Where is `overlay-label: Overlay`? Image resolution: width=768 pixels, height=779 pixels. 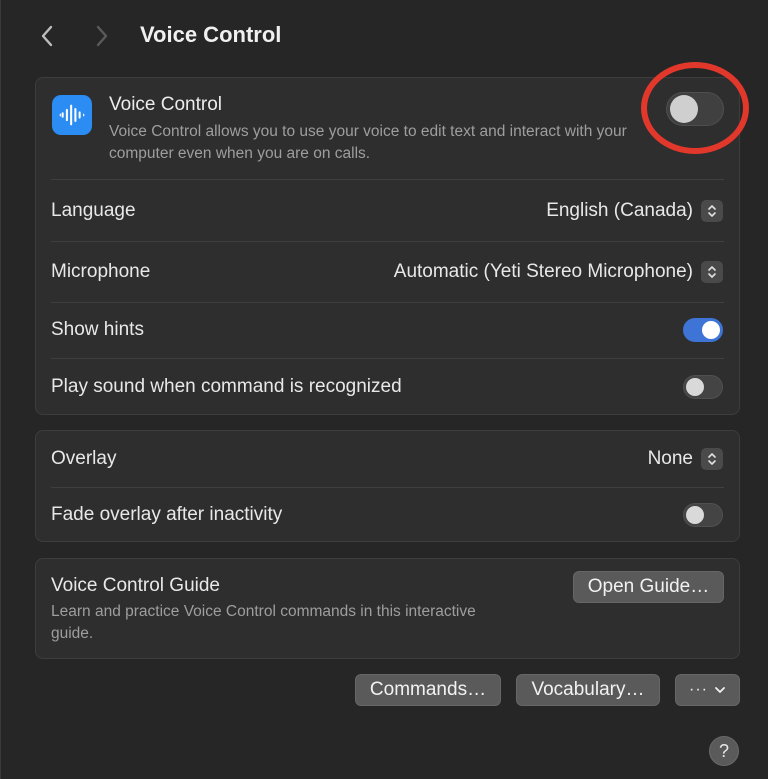
overlay-label: Overlay is located at coordinates (84, 458).